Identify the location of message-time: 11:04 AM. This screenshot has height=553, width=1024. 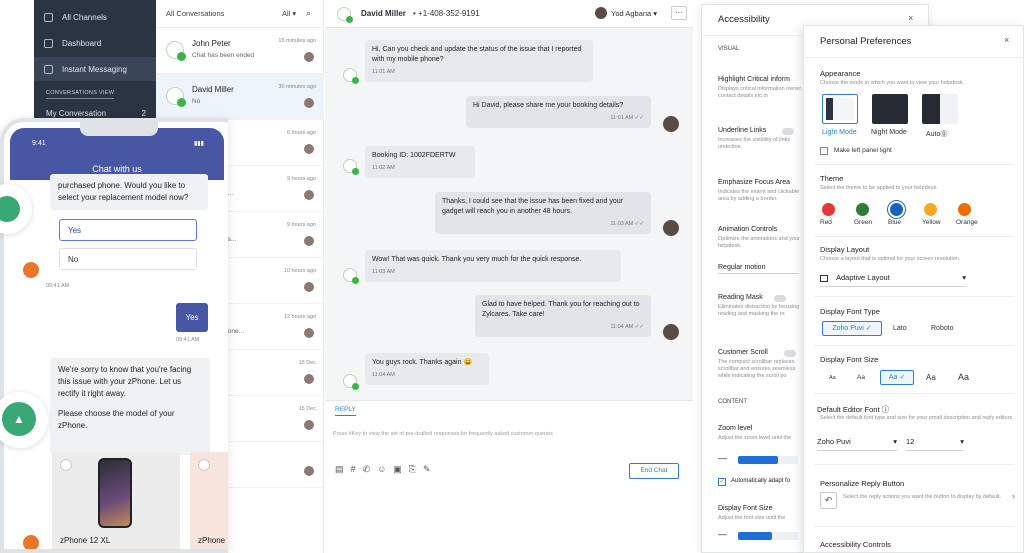
(383, 375).